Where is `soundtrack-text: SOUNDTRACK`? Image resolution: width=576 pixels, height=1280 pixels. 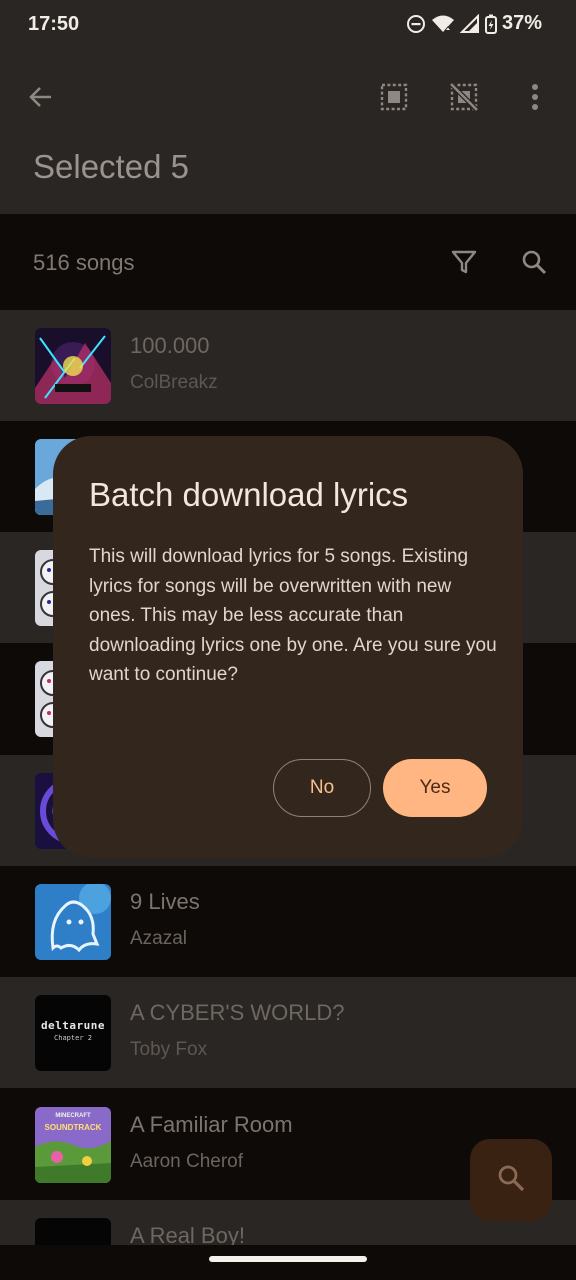
soundtrack-text: SOUNDTRACK is located at coordinates (73, 1127).